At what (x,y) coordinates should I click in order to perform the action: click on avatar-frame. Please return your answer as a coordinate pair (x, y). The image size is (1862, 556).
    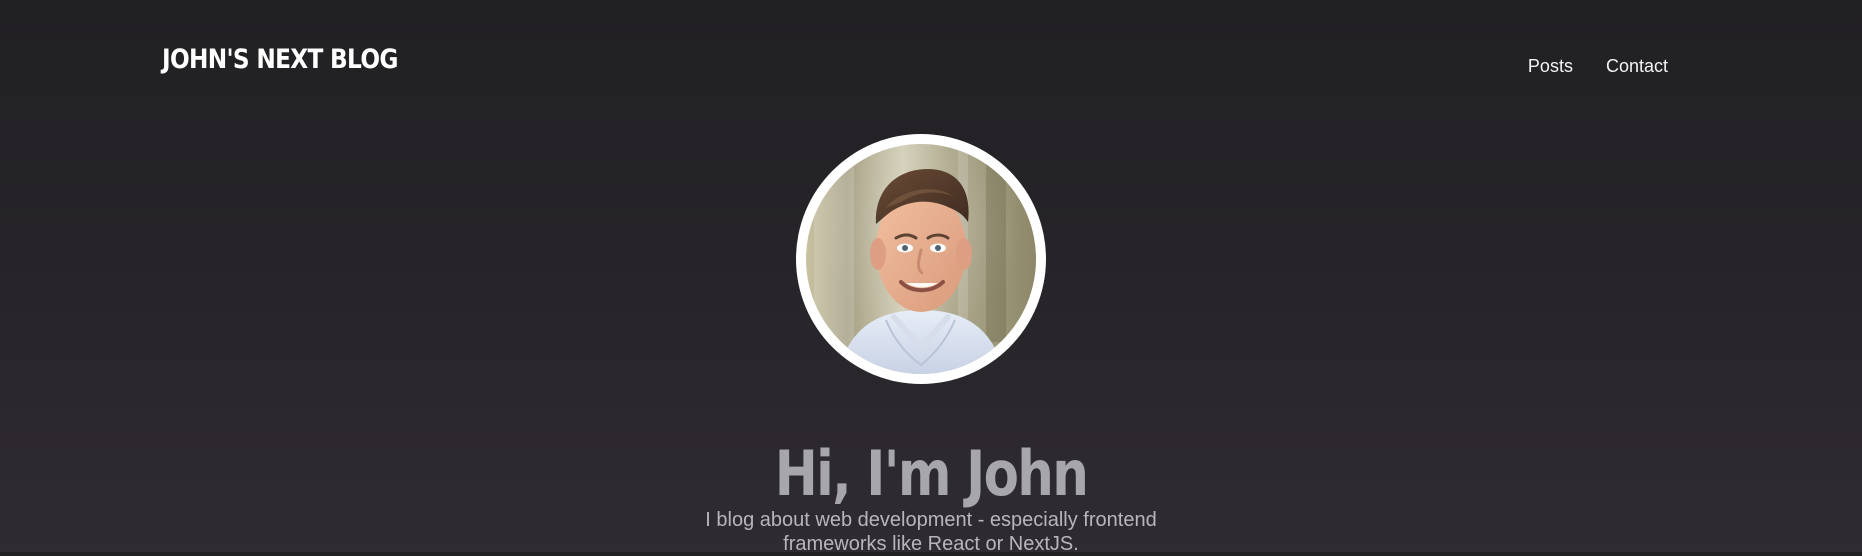
    Looking at the image, I should click on (921, 259).